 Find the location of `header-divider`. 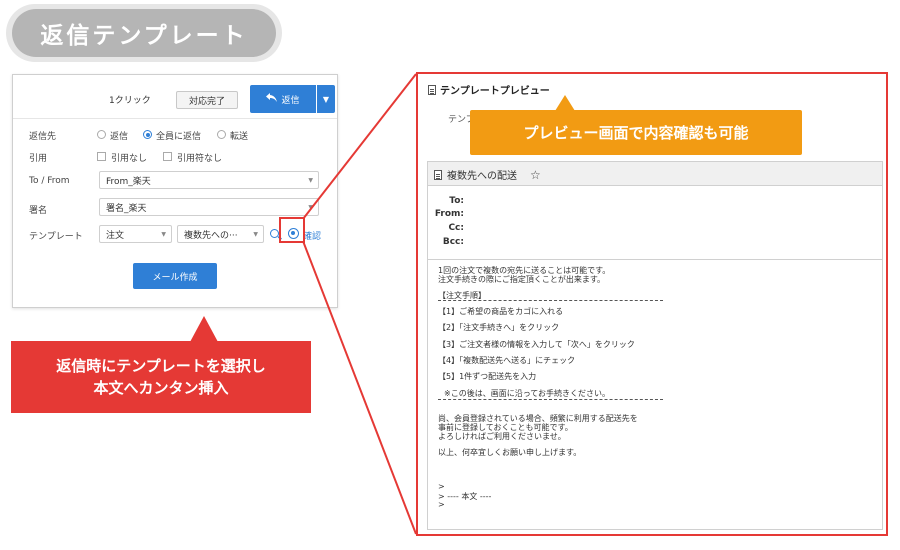

header-divider is located at coordinates (655, 259).